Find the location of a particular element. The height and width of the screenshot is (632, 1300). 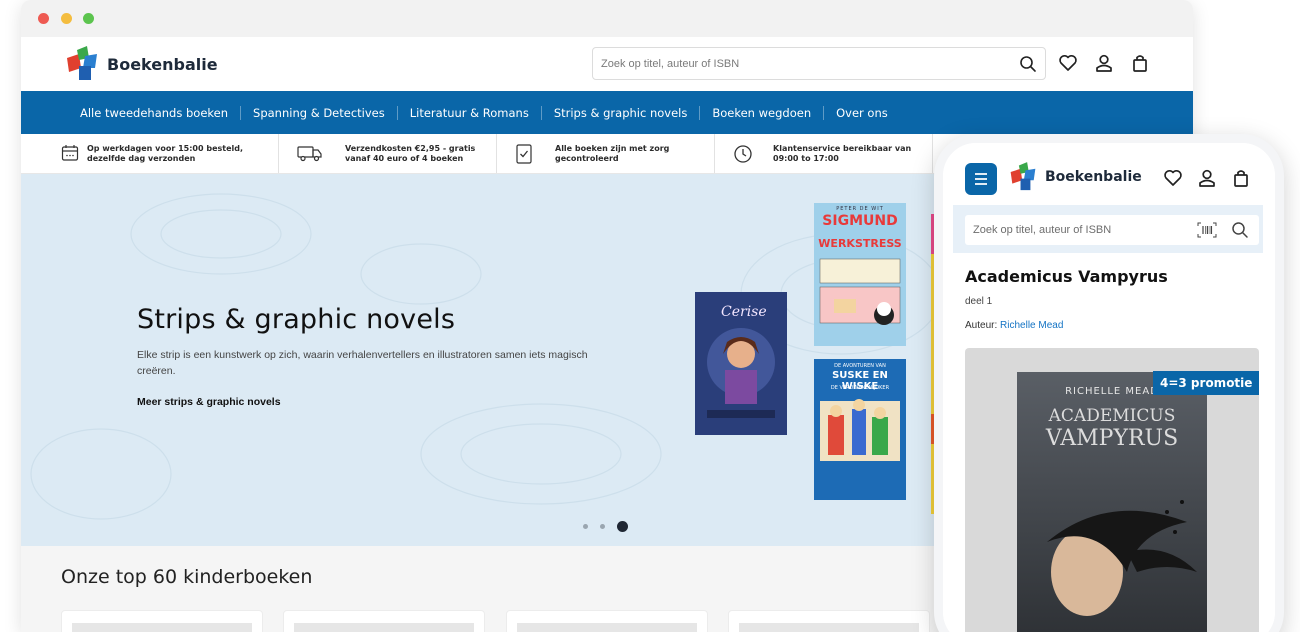

mobile-brand-logo: Boekenbalie is located at coordinates (1075, 177).